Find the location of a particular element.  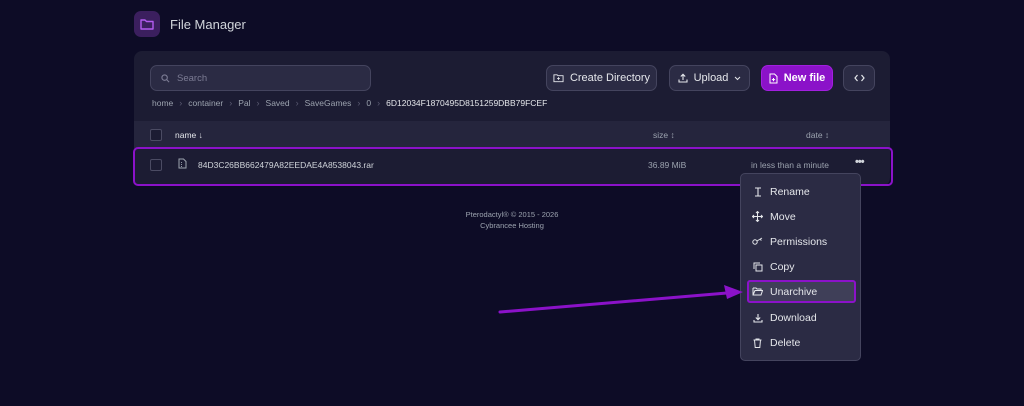

pointer-arrow is located at coordinates (620, 299).